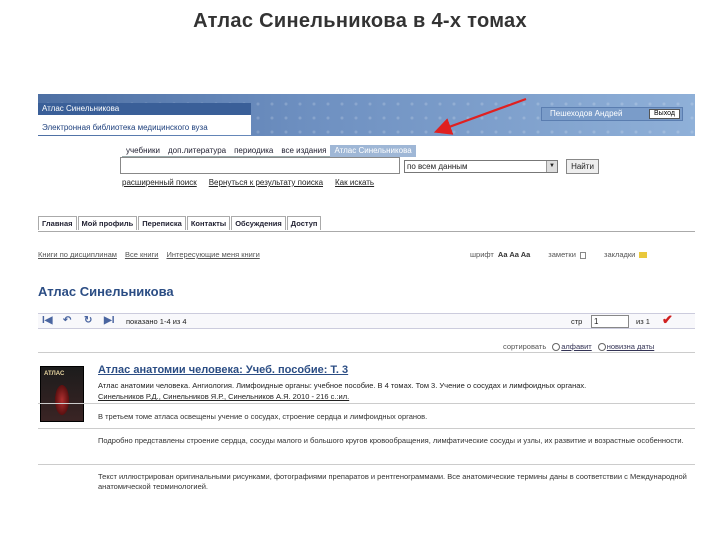 Image resolution: width=720 pixels, height=540 pixels. I want to click on tab-discussions: Обсуждения, so click(258, 223).